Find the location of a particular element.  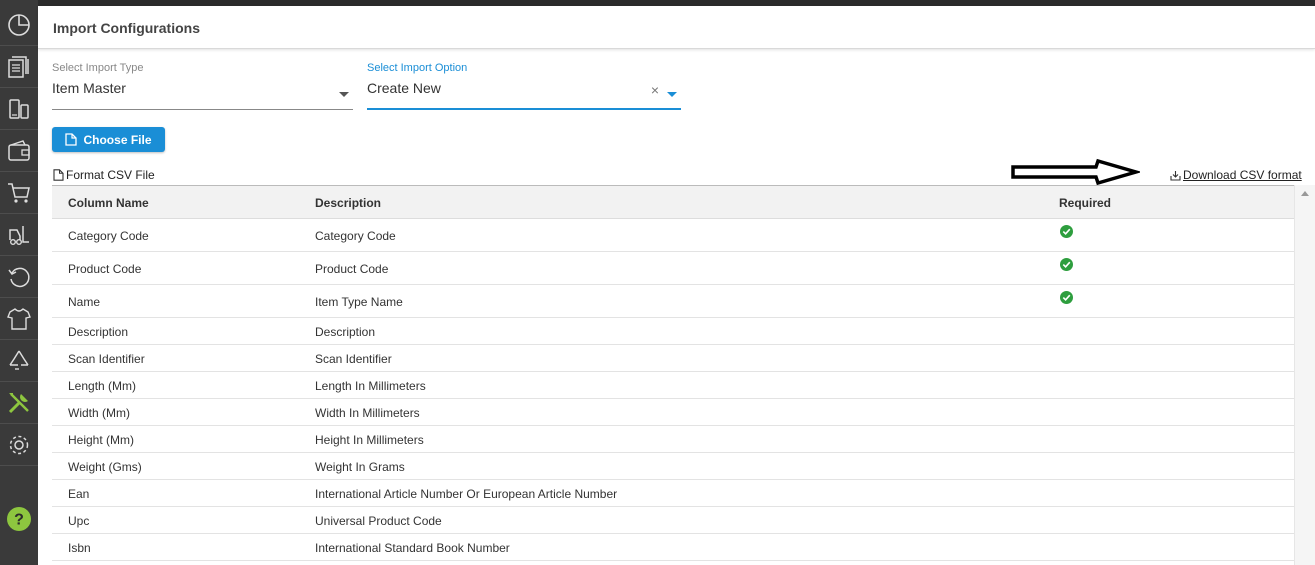

gear-icon is located at coordinates (19, 444).